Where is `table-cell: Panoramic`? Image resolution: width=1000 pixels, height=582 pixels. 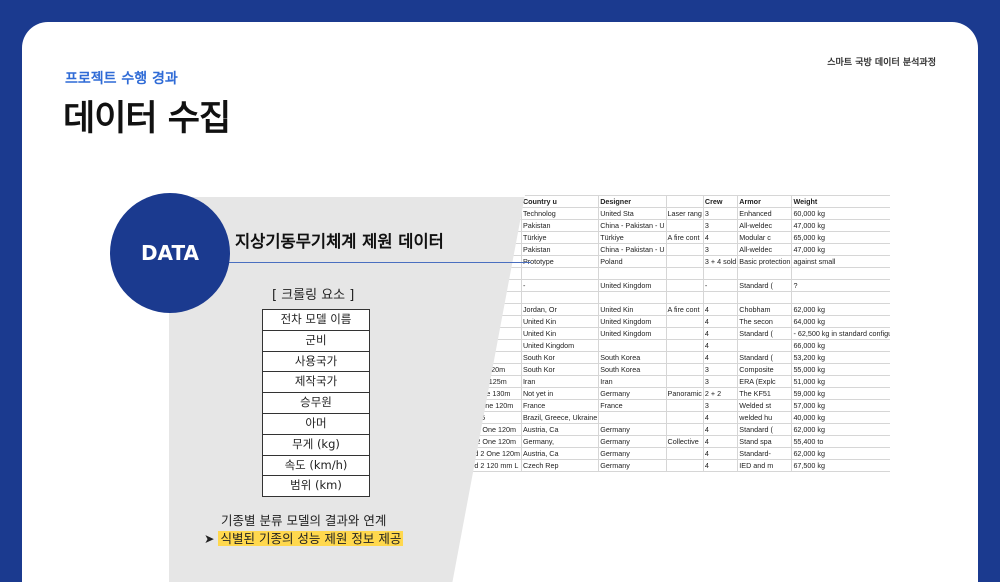
table-cell: Panoramic is located at coordinates (684, 393).